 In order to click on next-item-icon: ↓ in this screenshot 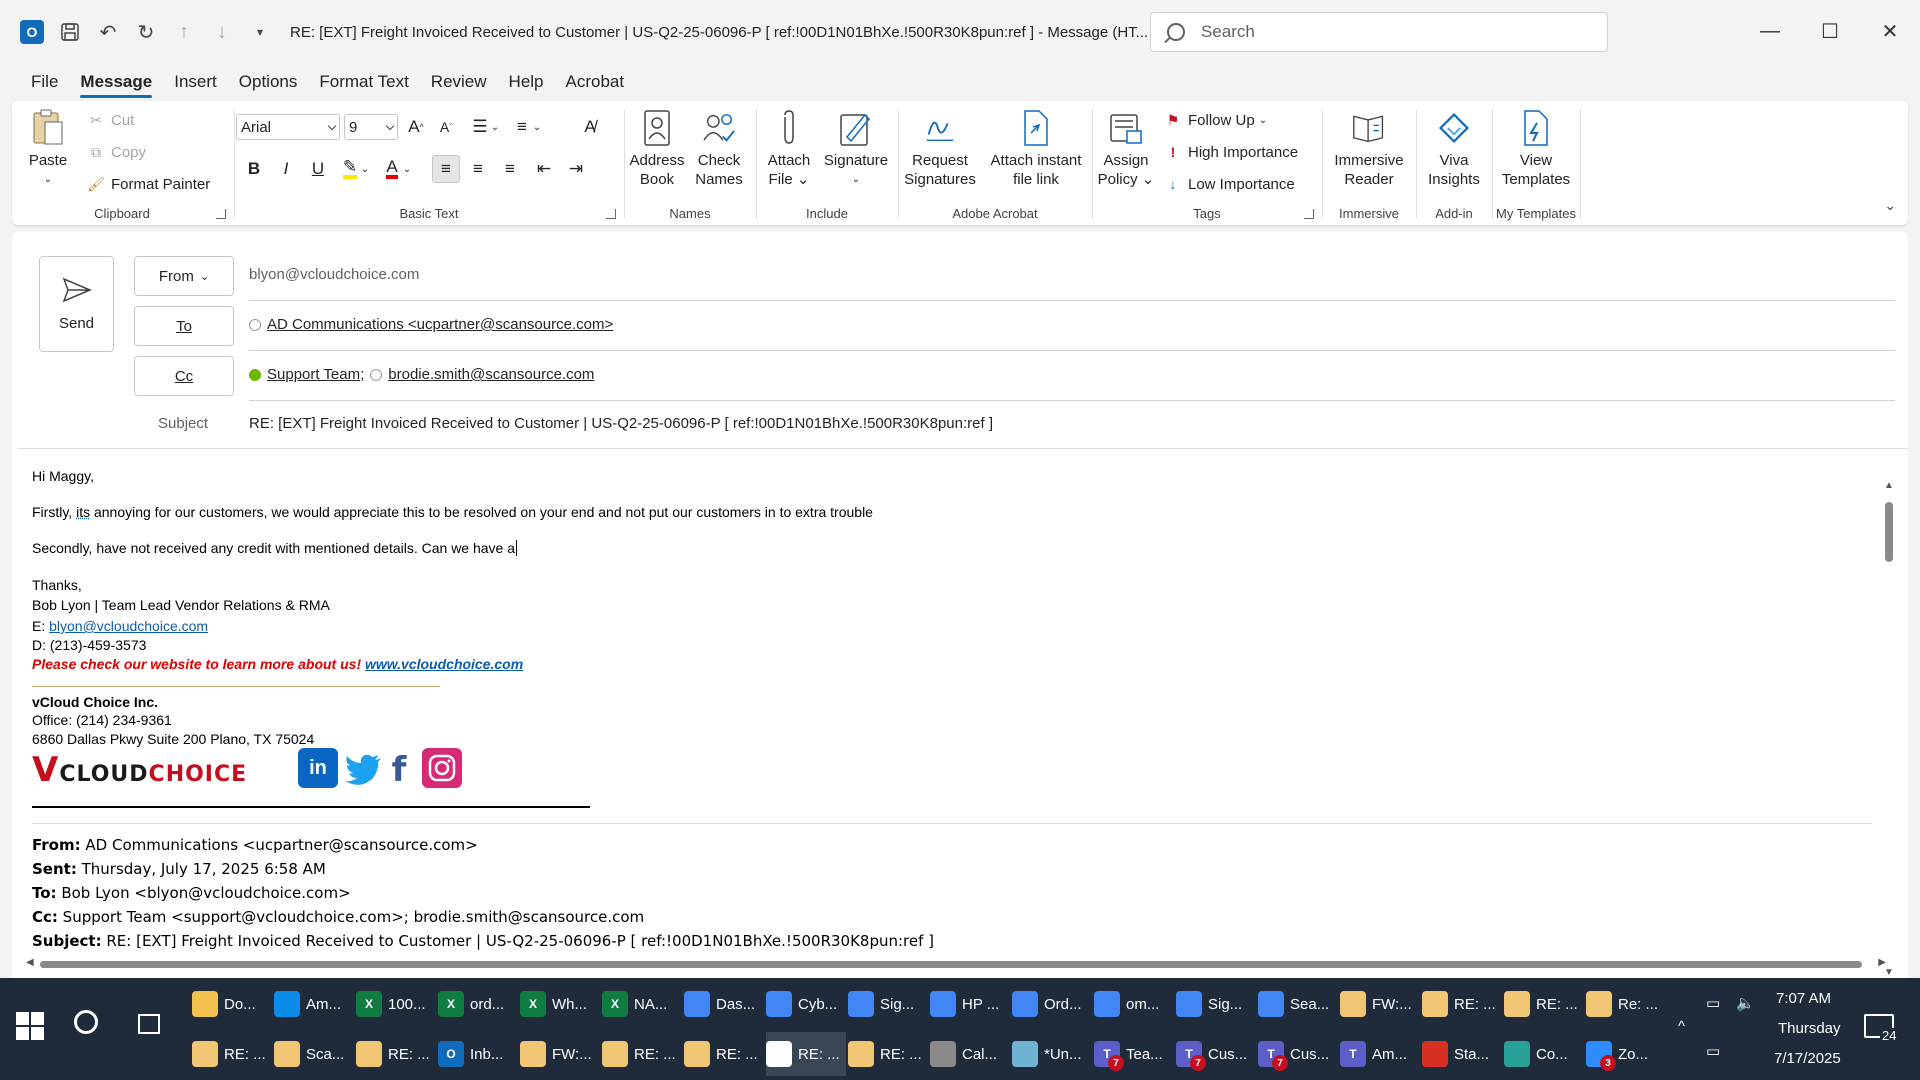, I will do `click(222, 32)`.